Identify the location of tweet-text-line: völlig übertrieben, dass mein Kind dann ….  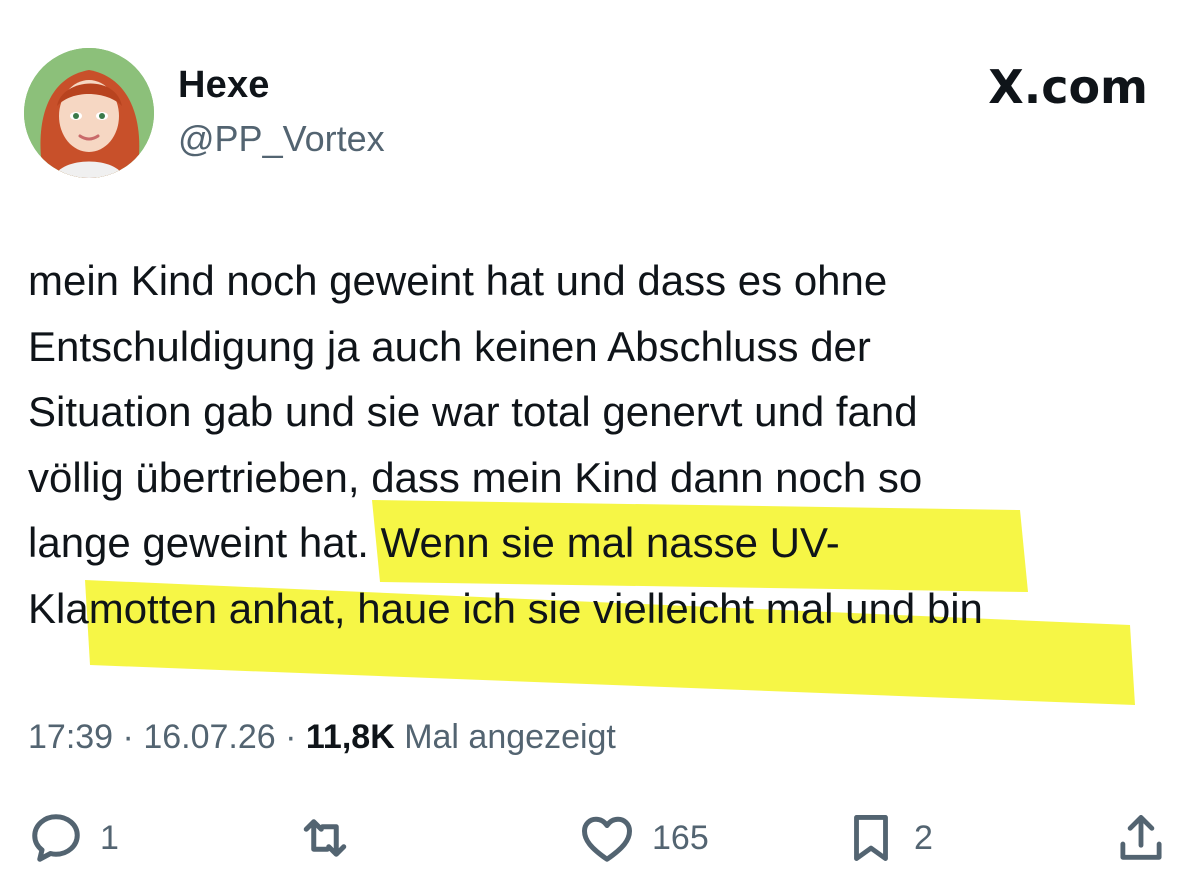
(475, 477).